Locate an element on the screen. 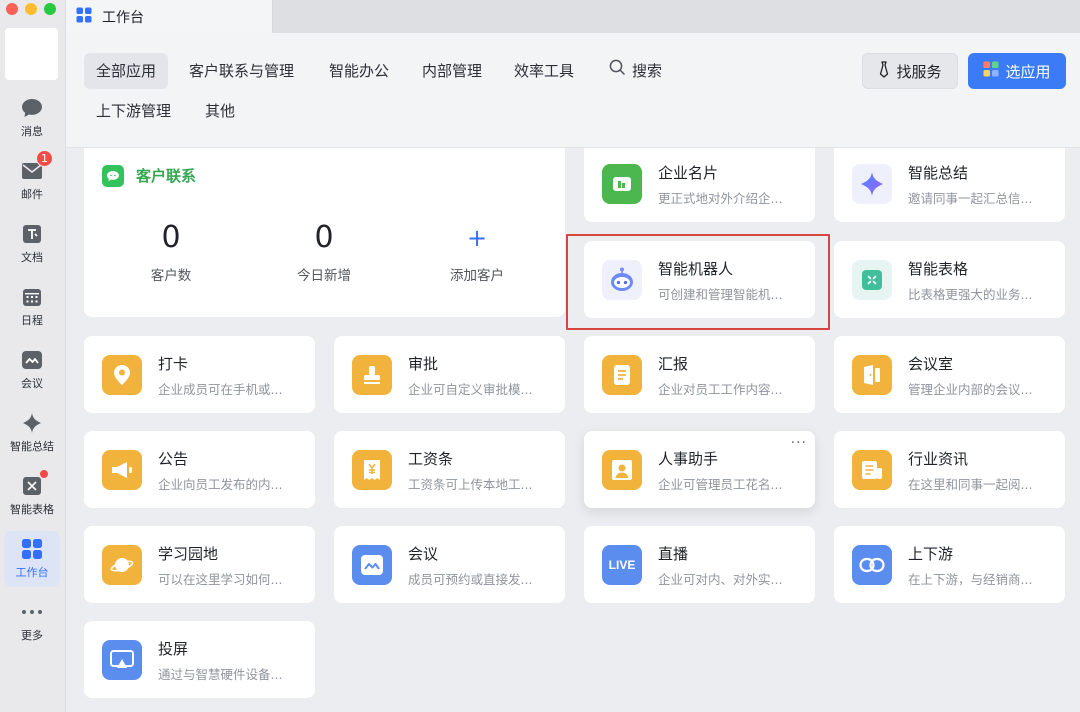 The height and width of the screenshot is (712, 1080). new-today-value: 0 is located at coordinates (324, 237).